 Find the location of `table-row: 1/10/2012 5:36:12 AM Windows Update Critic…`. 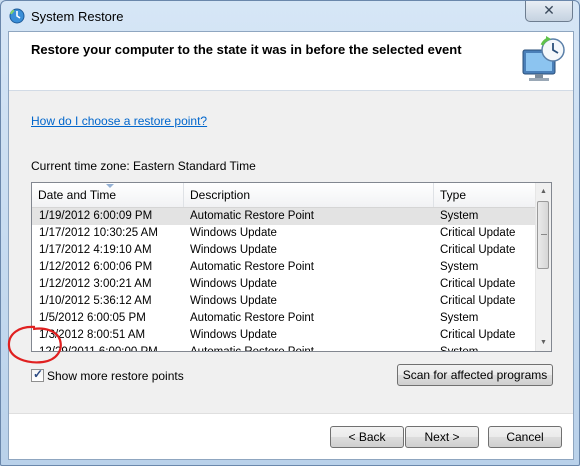

table-row: 1/10/2012 5:36:12 AM Windows Update Critic… is located at coordinates (284, 301).